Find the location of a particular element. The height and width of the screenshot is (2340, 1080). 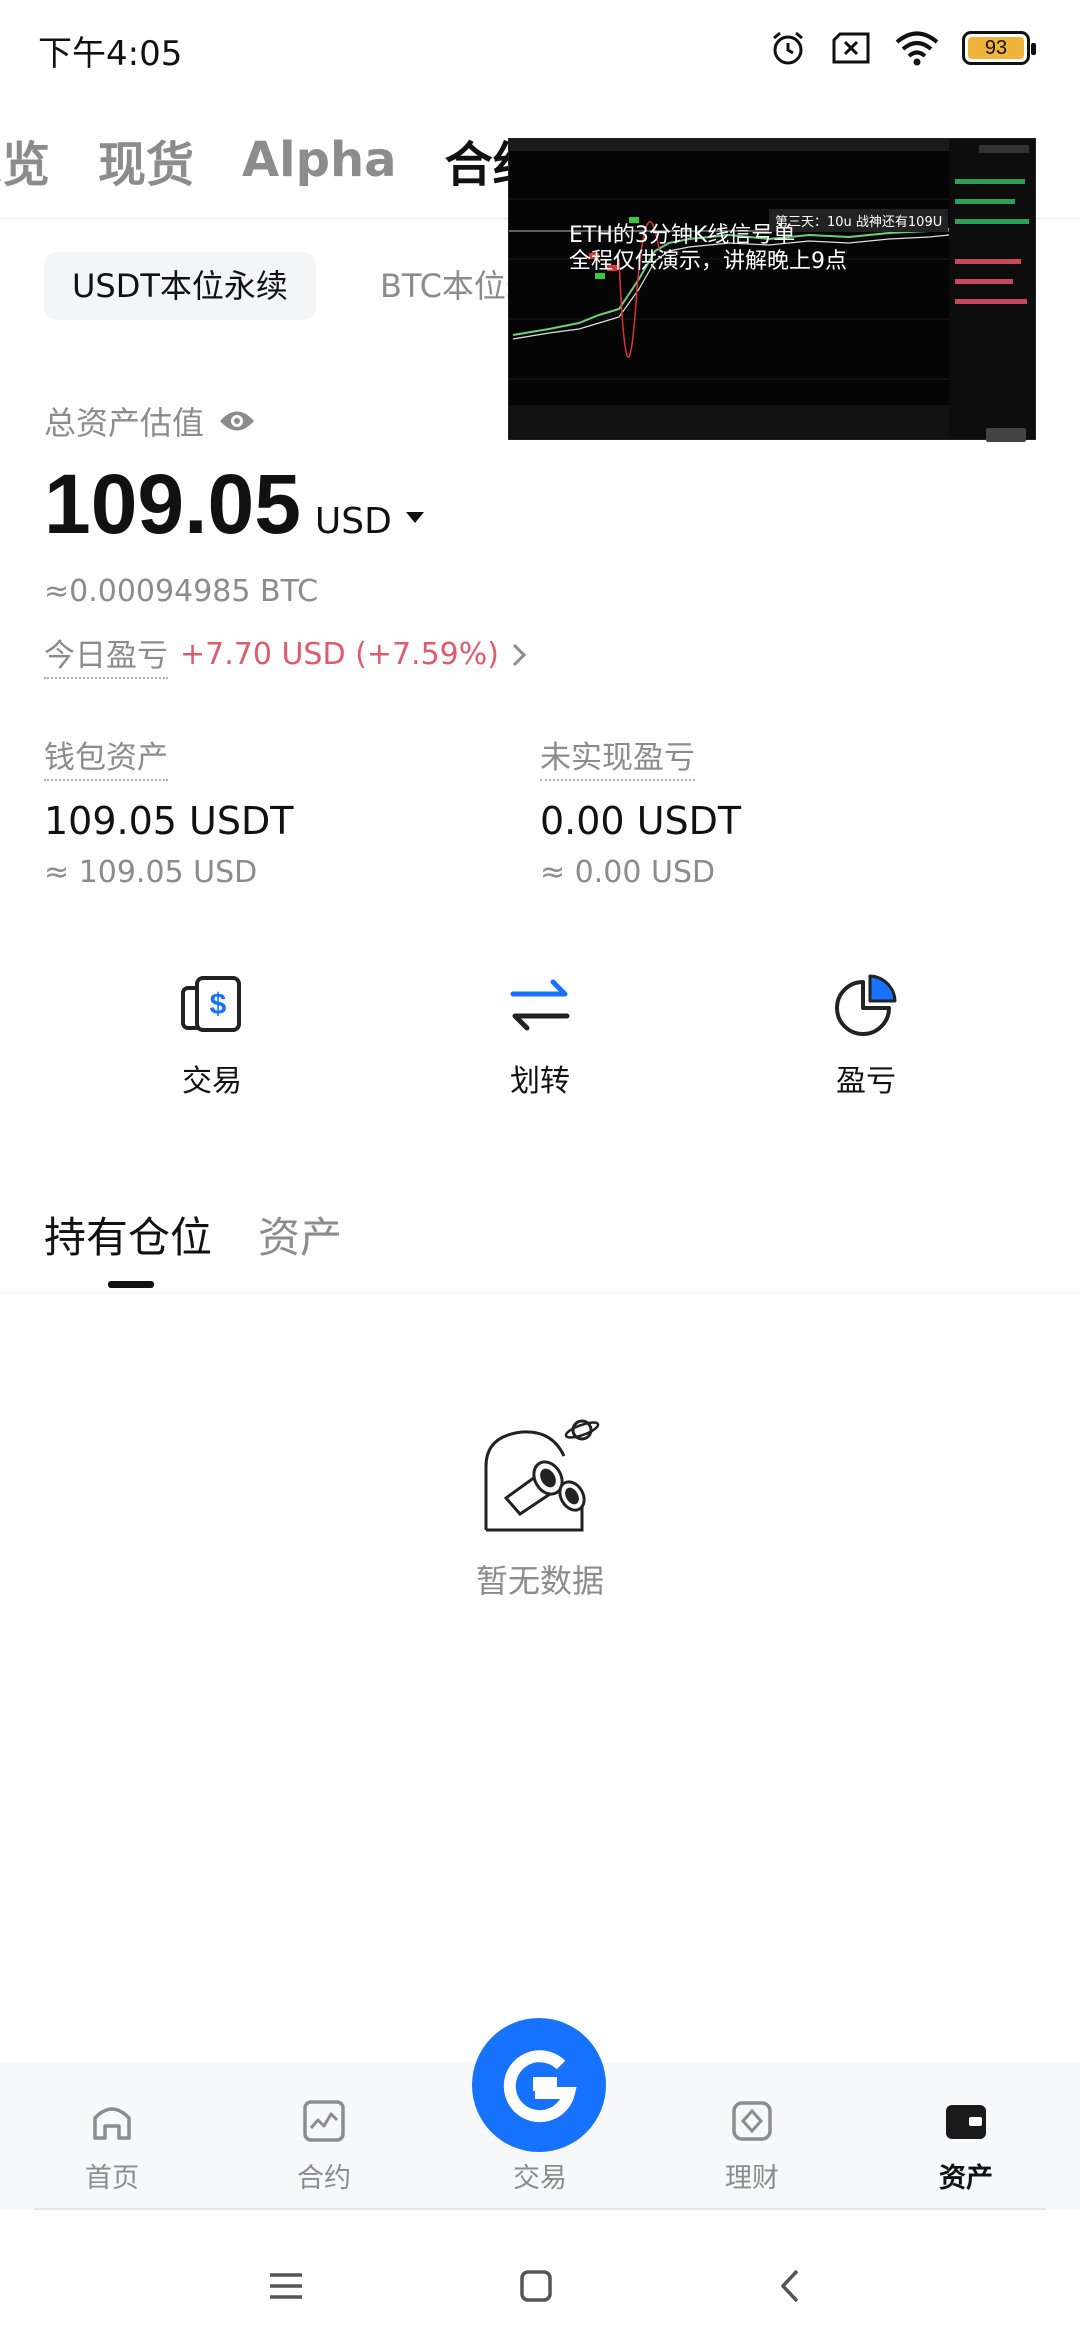

trade-fab-button is located at coordinates (539, 2085).